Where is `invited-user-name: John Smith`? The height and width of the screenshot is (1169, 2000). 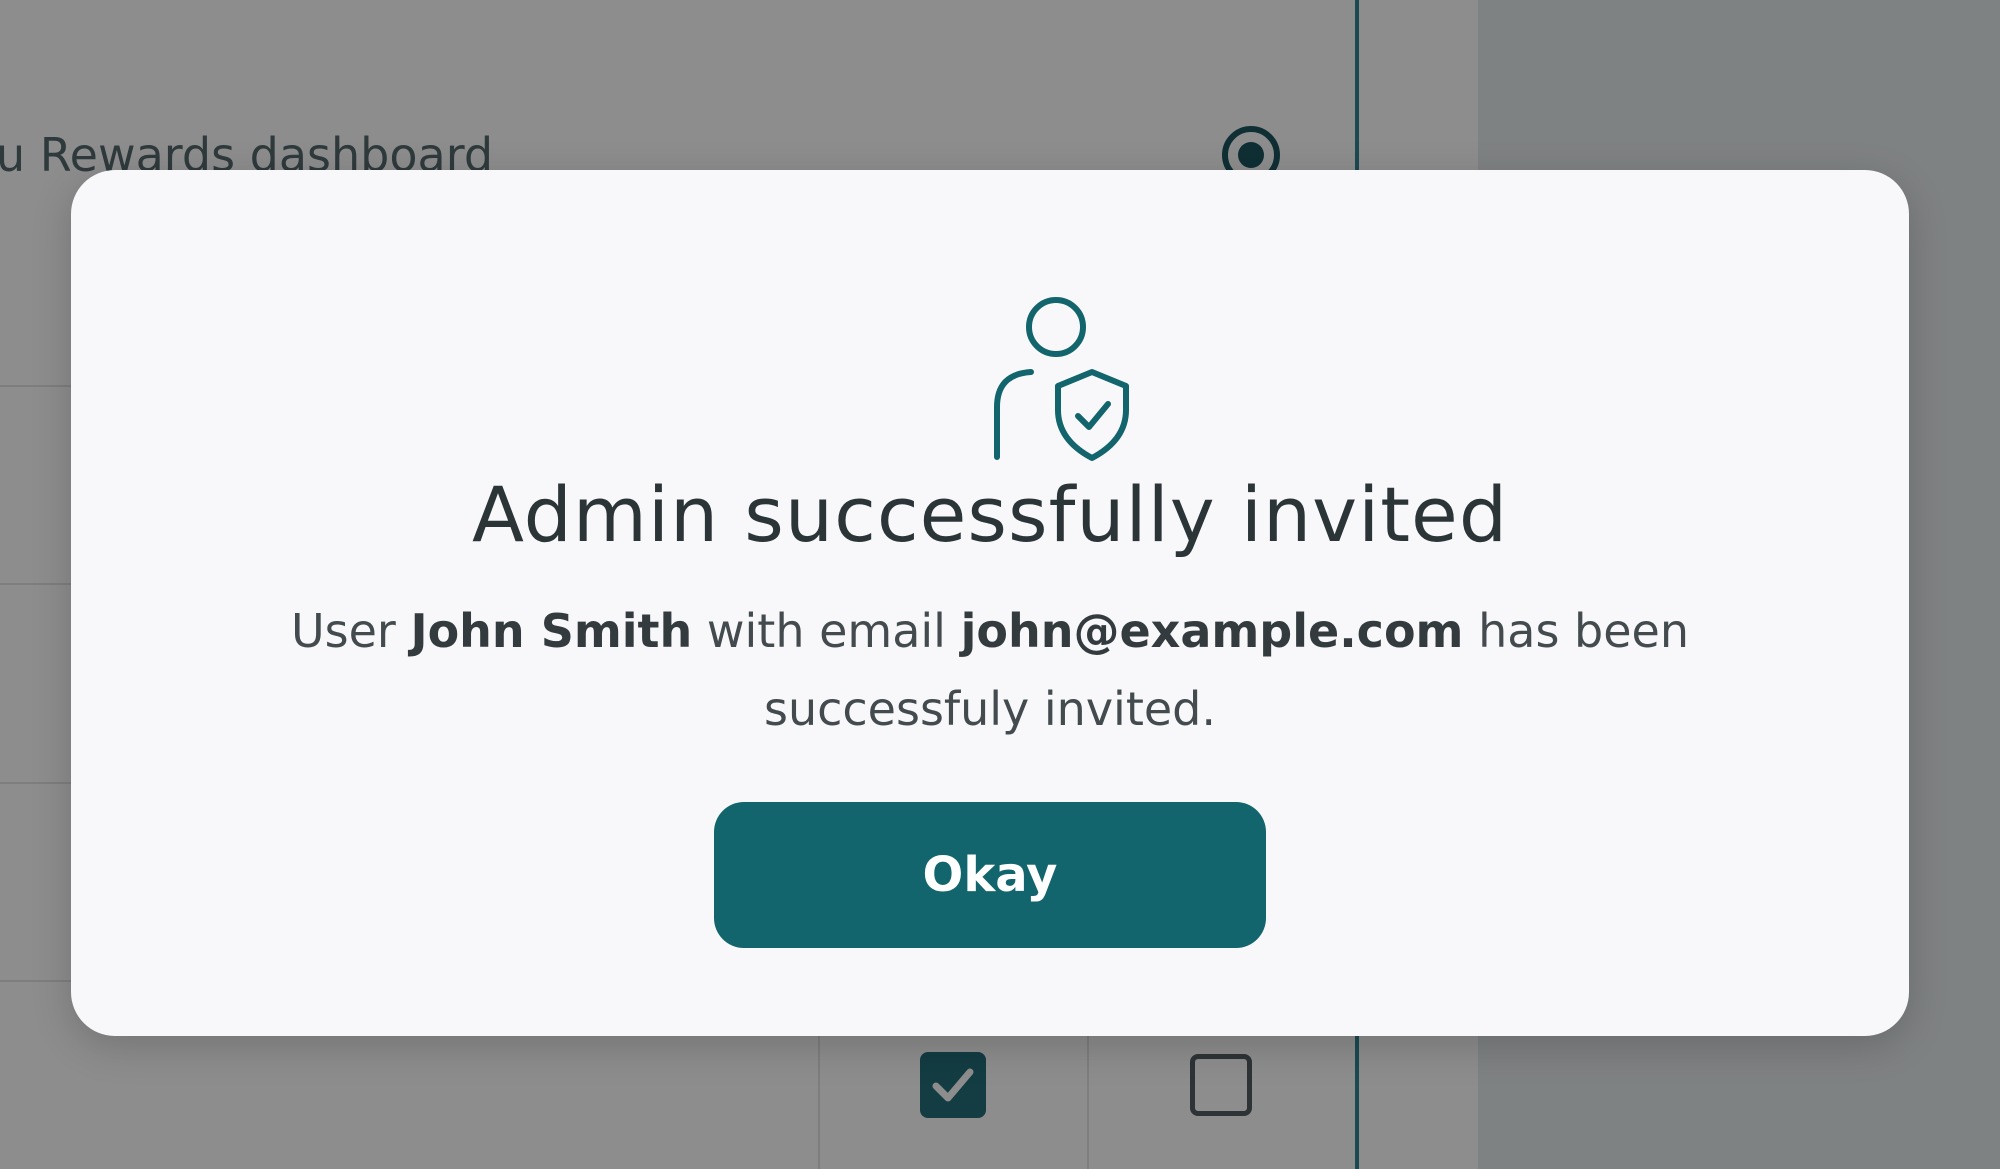 invited-user-name: John Smith is located at coordinates (551, 631).